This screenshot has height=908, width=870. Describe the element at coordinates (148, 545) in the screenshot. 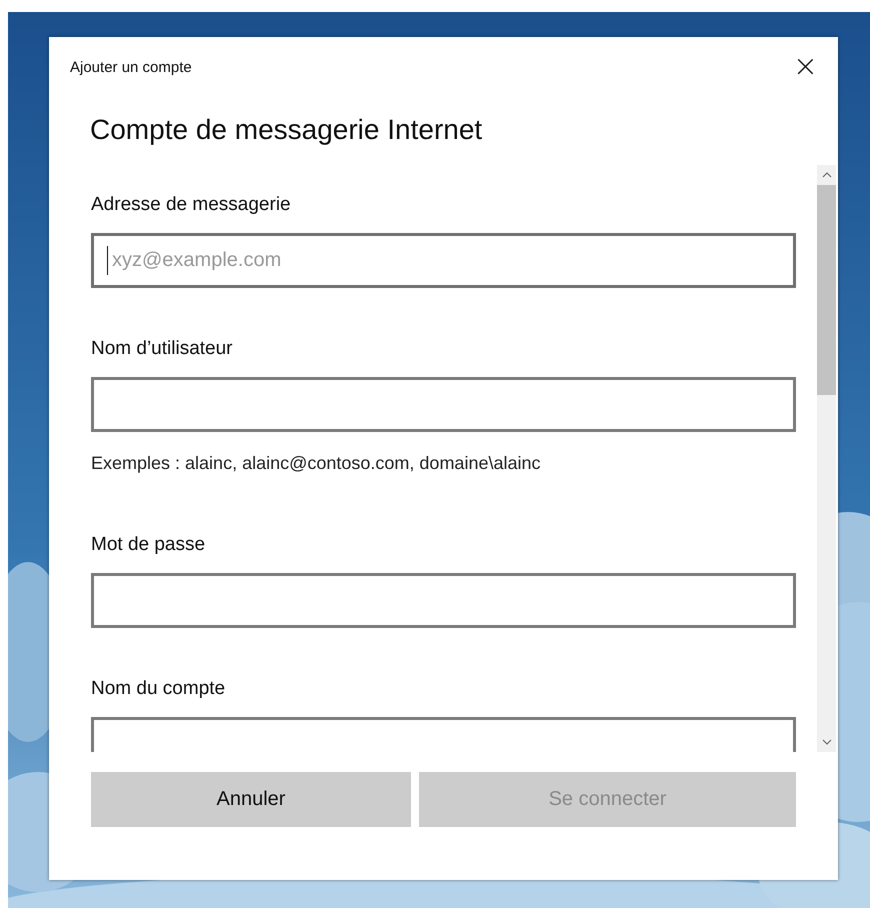

I see `field-label: Mot de passe` at that location.